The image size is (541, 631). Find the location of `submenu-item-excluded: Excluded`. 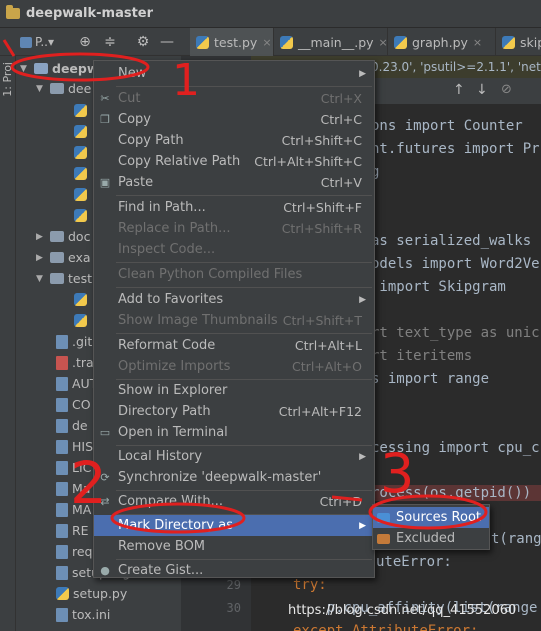

submenu-item-excluded: Excluded is located at coordinates (431, 538).